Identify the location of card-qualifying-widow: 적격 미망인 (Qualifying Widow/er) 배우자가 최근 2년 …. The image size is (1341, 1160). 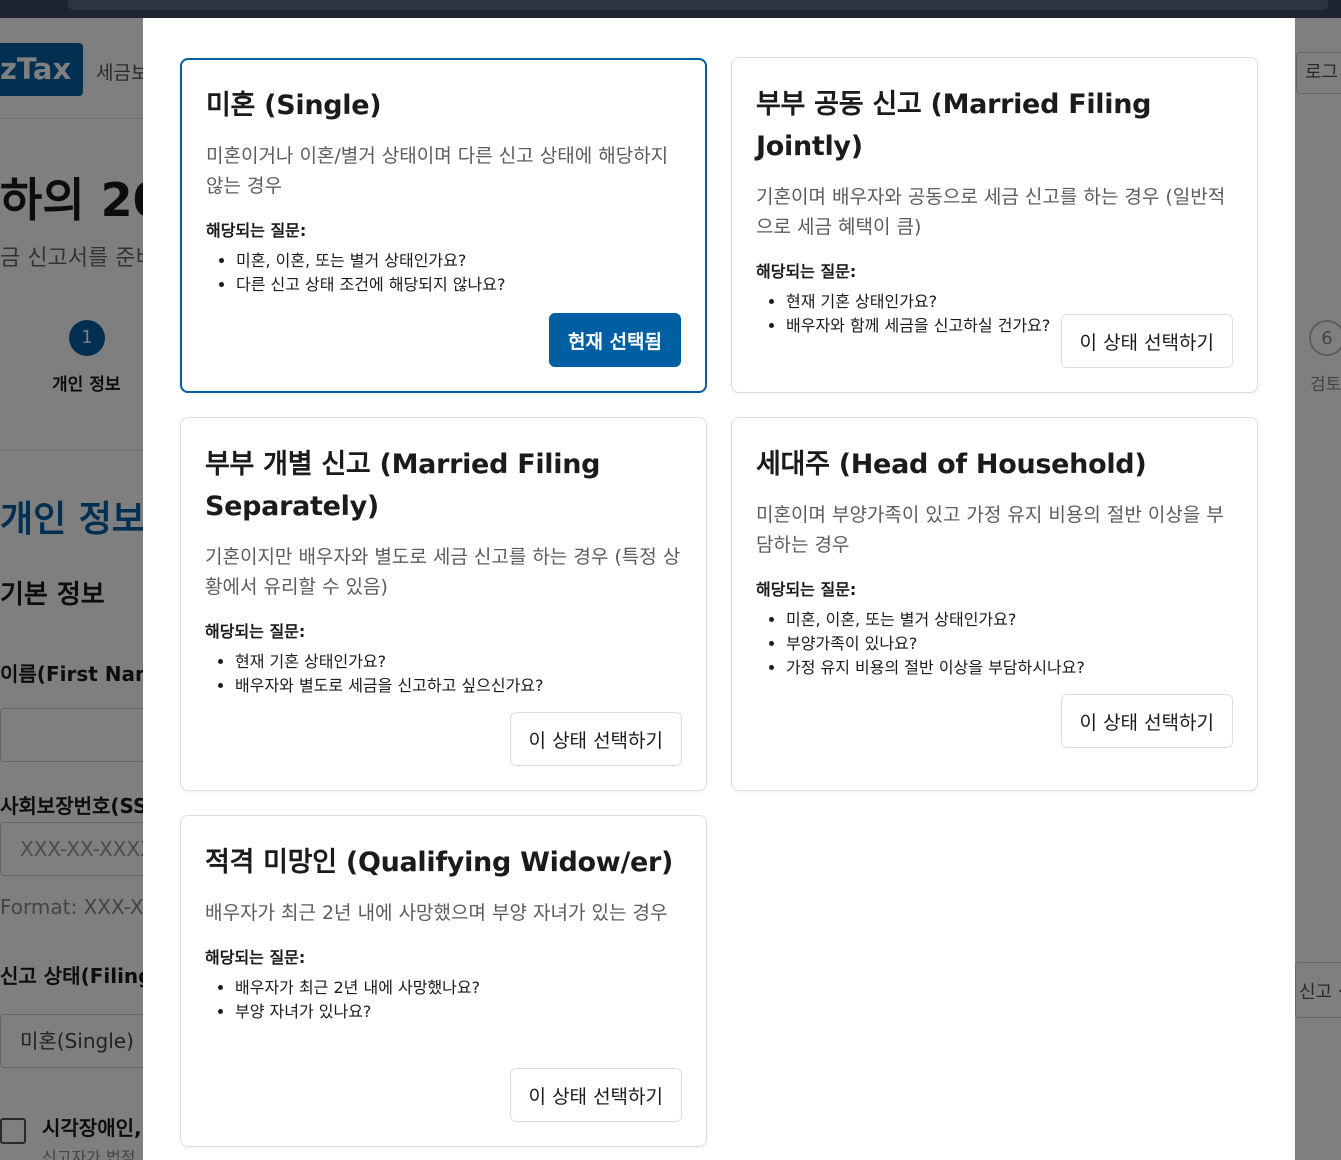
(443, 981).